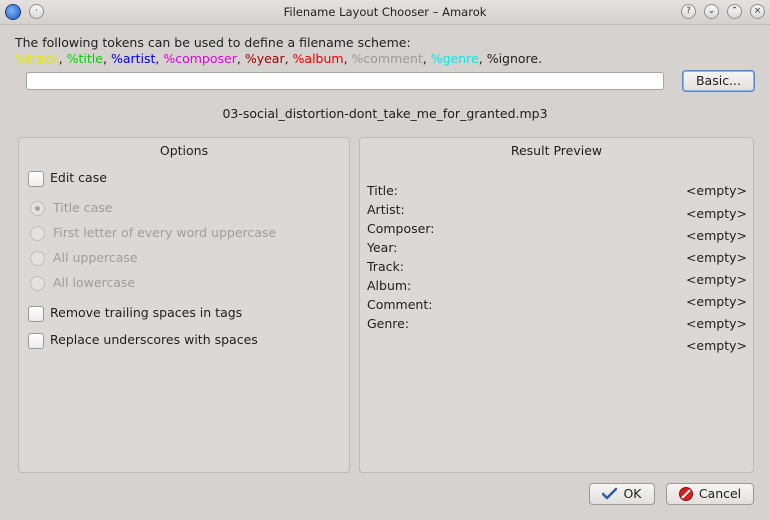  What do you see at coordinates (83, 207) in the screenshot?
I see `title-case-label: Title case` at bounding box center [83, 207].